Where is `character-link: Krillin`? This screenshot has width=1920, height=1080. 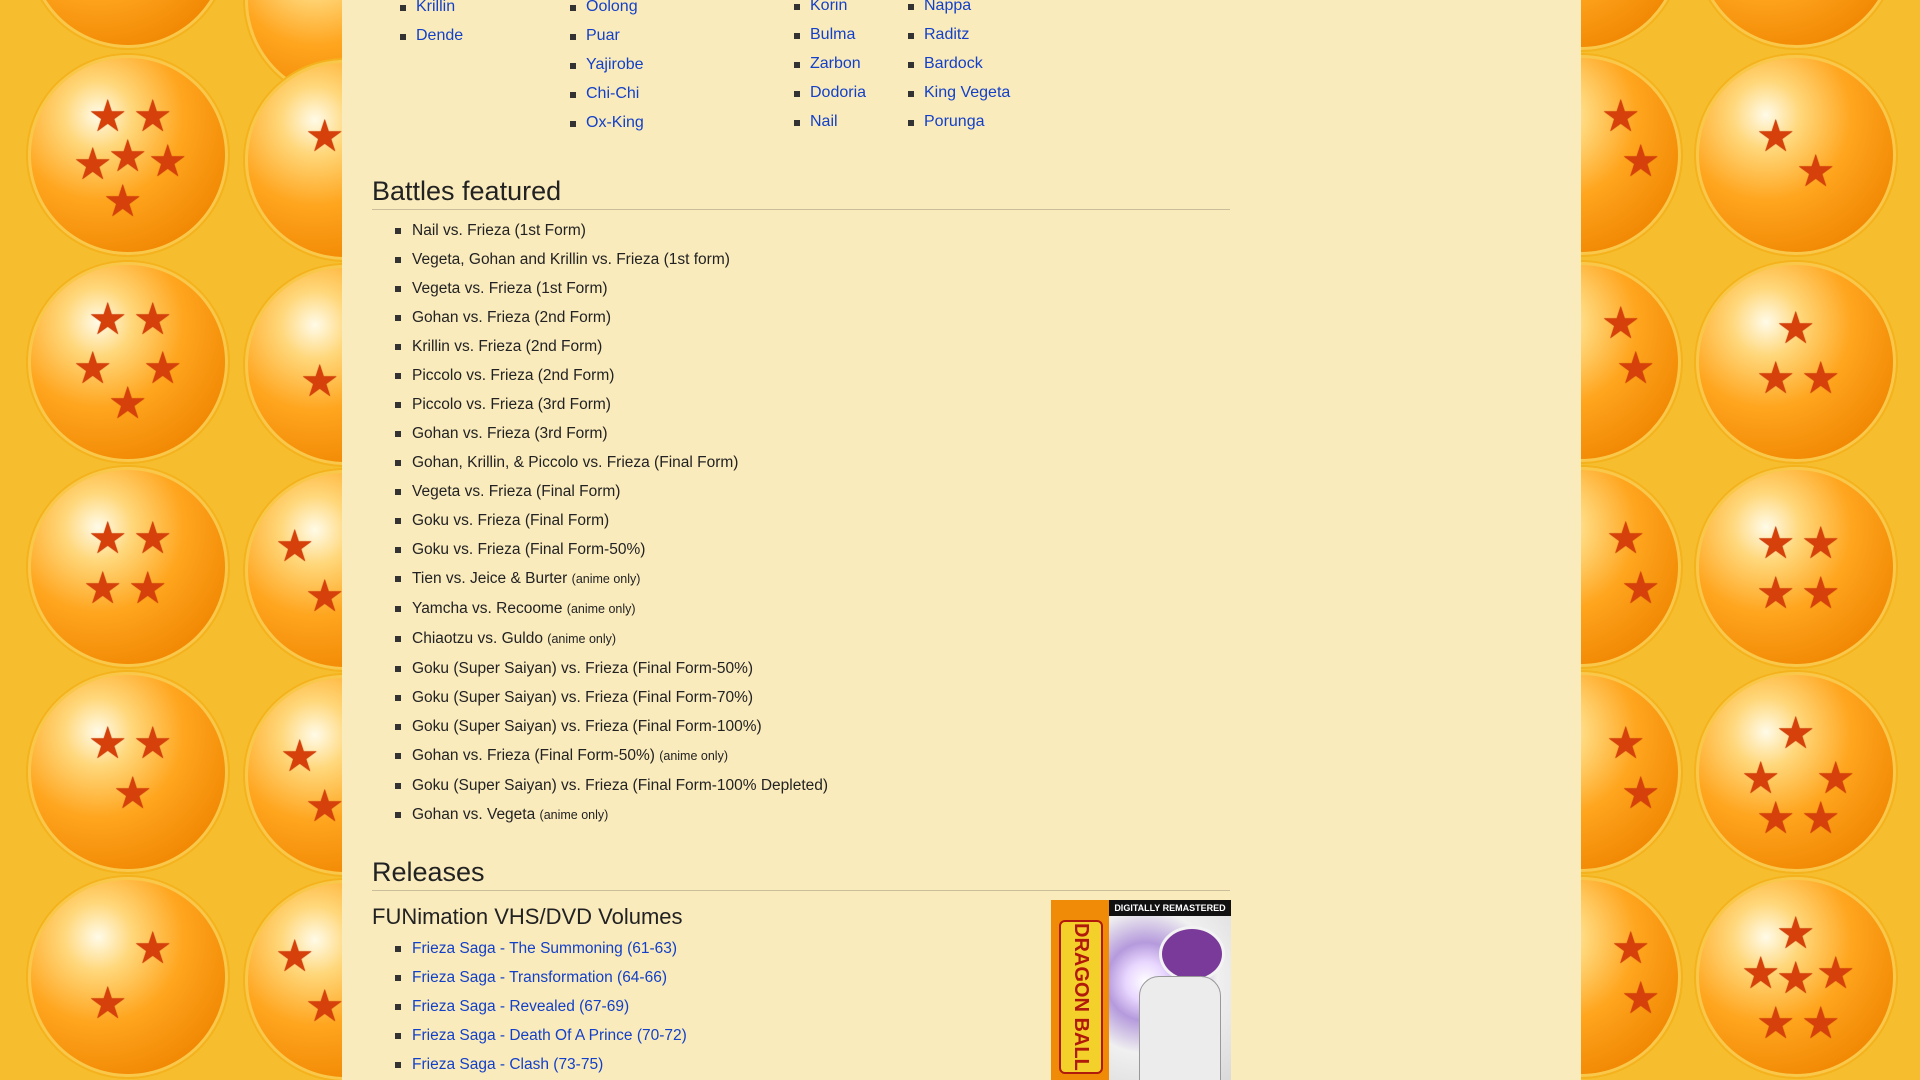
character-link: Krillin is located at coordinates (431, 13).